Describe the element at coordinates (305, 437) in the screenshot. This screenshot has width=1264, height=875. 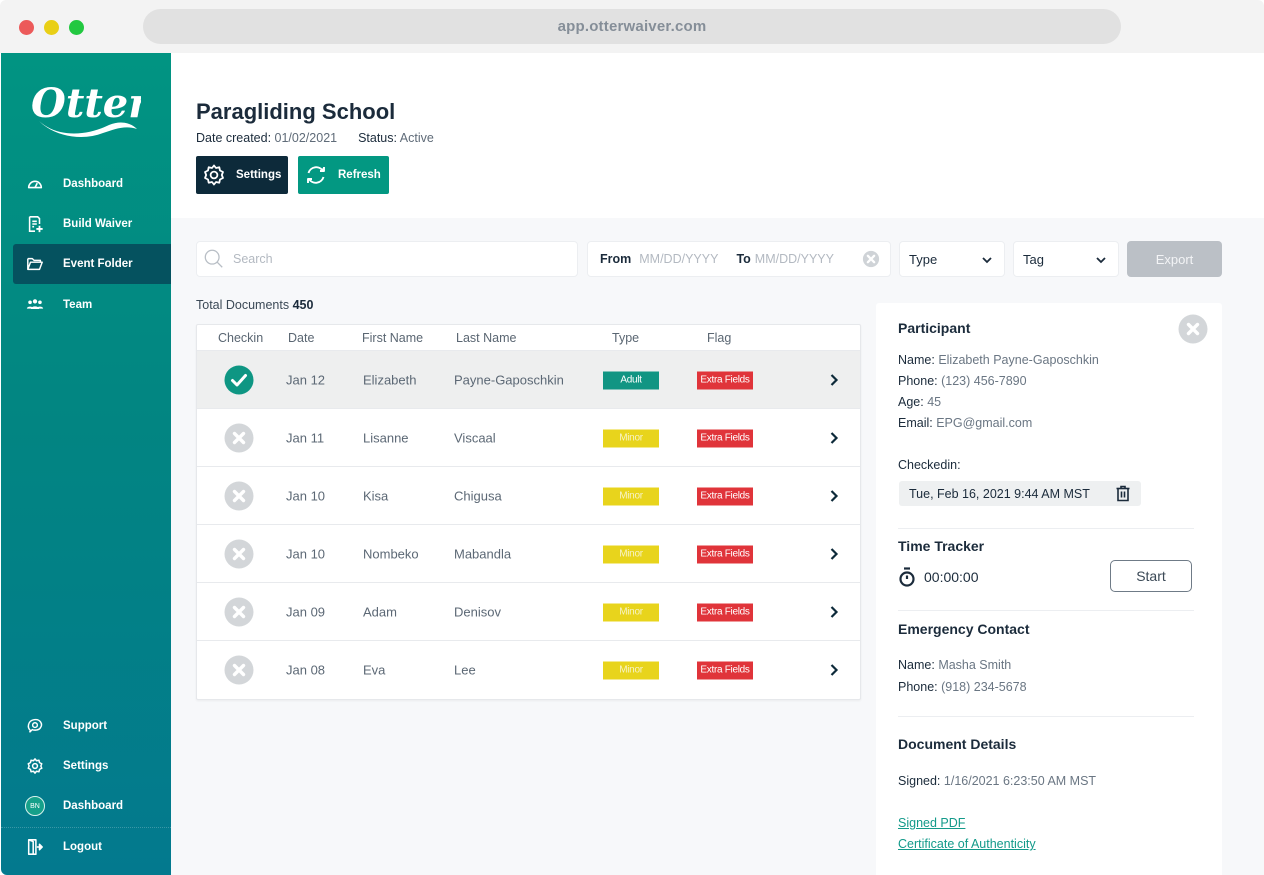
I see `cell-date: Jan 11` at that location.